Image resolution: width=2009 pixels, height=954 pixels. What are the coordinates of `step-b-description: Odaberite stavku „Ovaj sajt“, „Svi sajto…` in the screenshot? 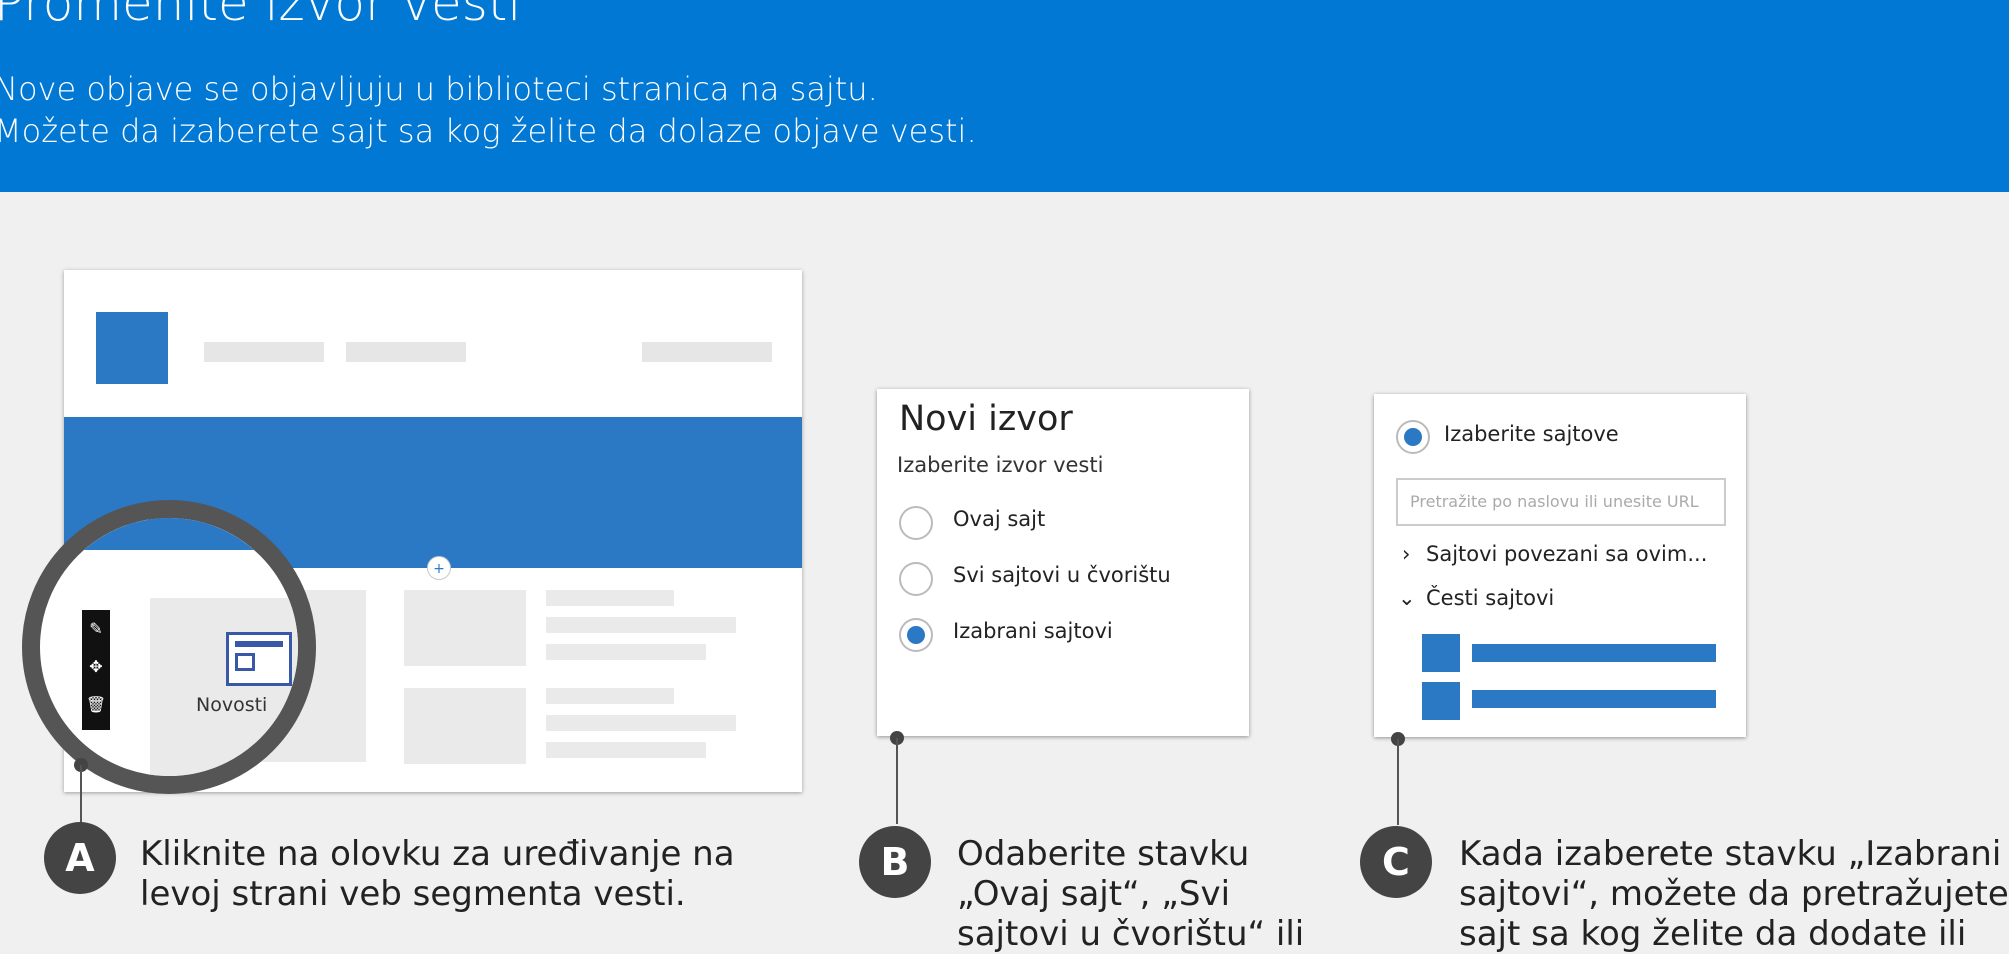 It's located at (1130, 894).